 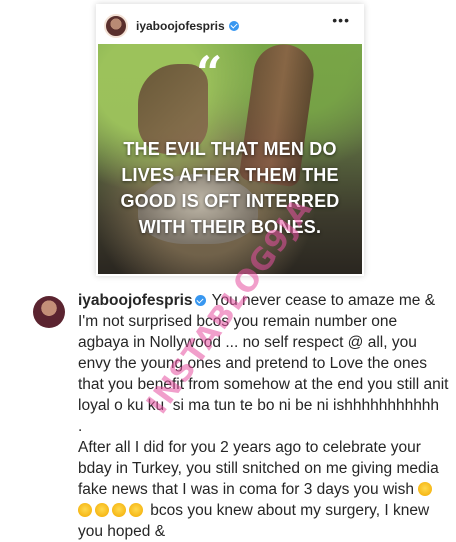 I want to click on quote-mark-icon: “, so click(x=209, y=73).